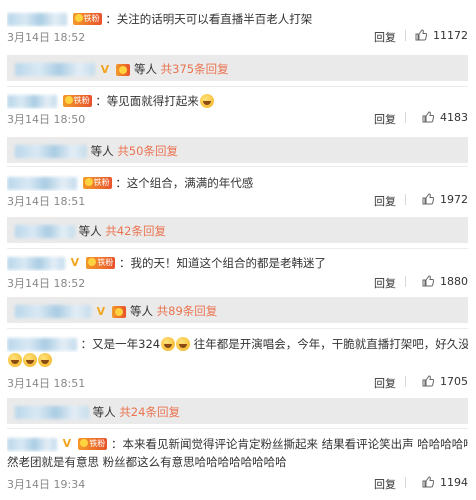  I want to click on like-button: 1194, so click(445, 482).